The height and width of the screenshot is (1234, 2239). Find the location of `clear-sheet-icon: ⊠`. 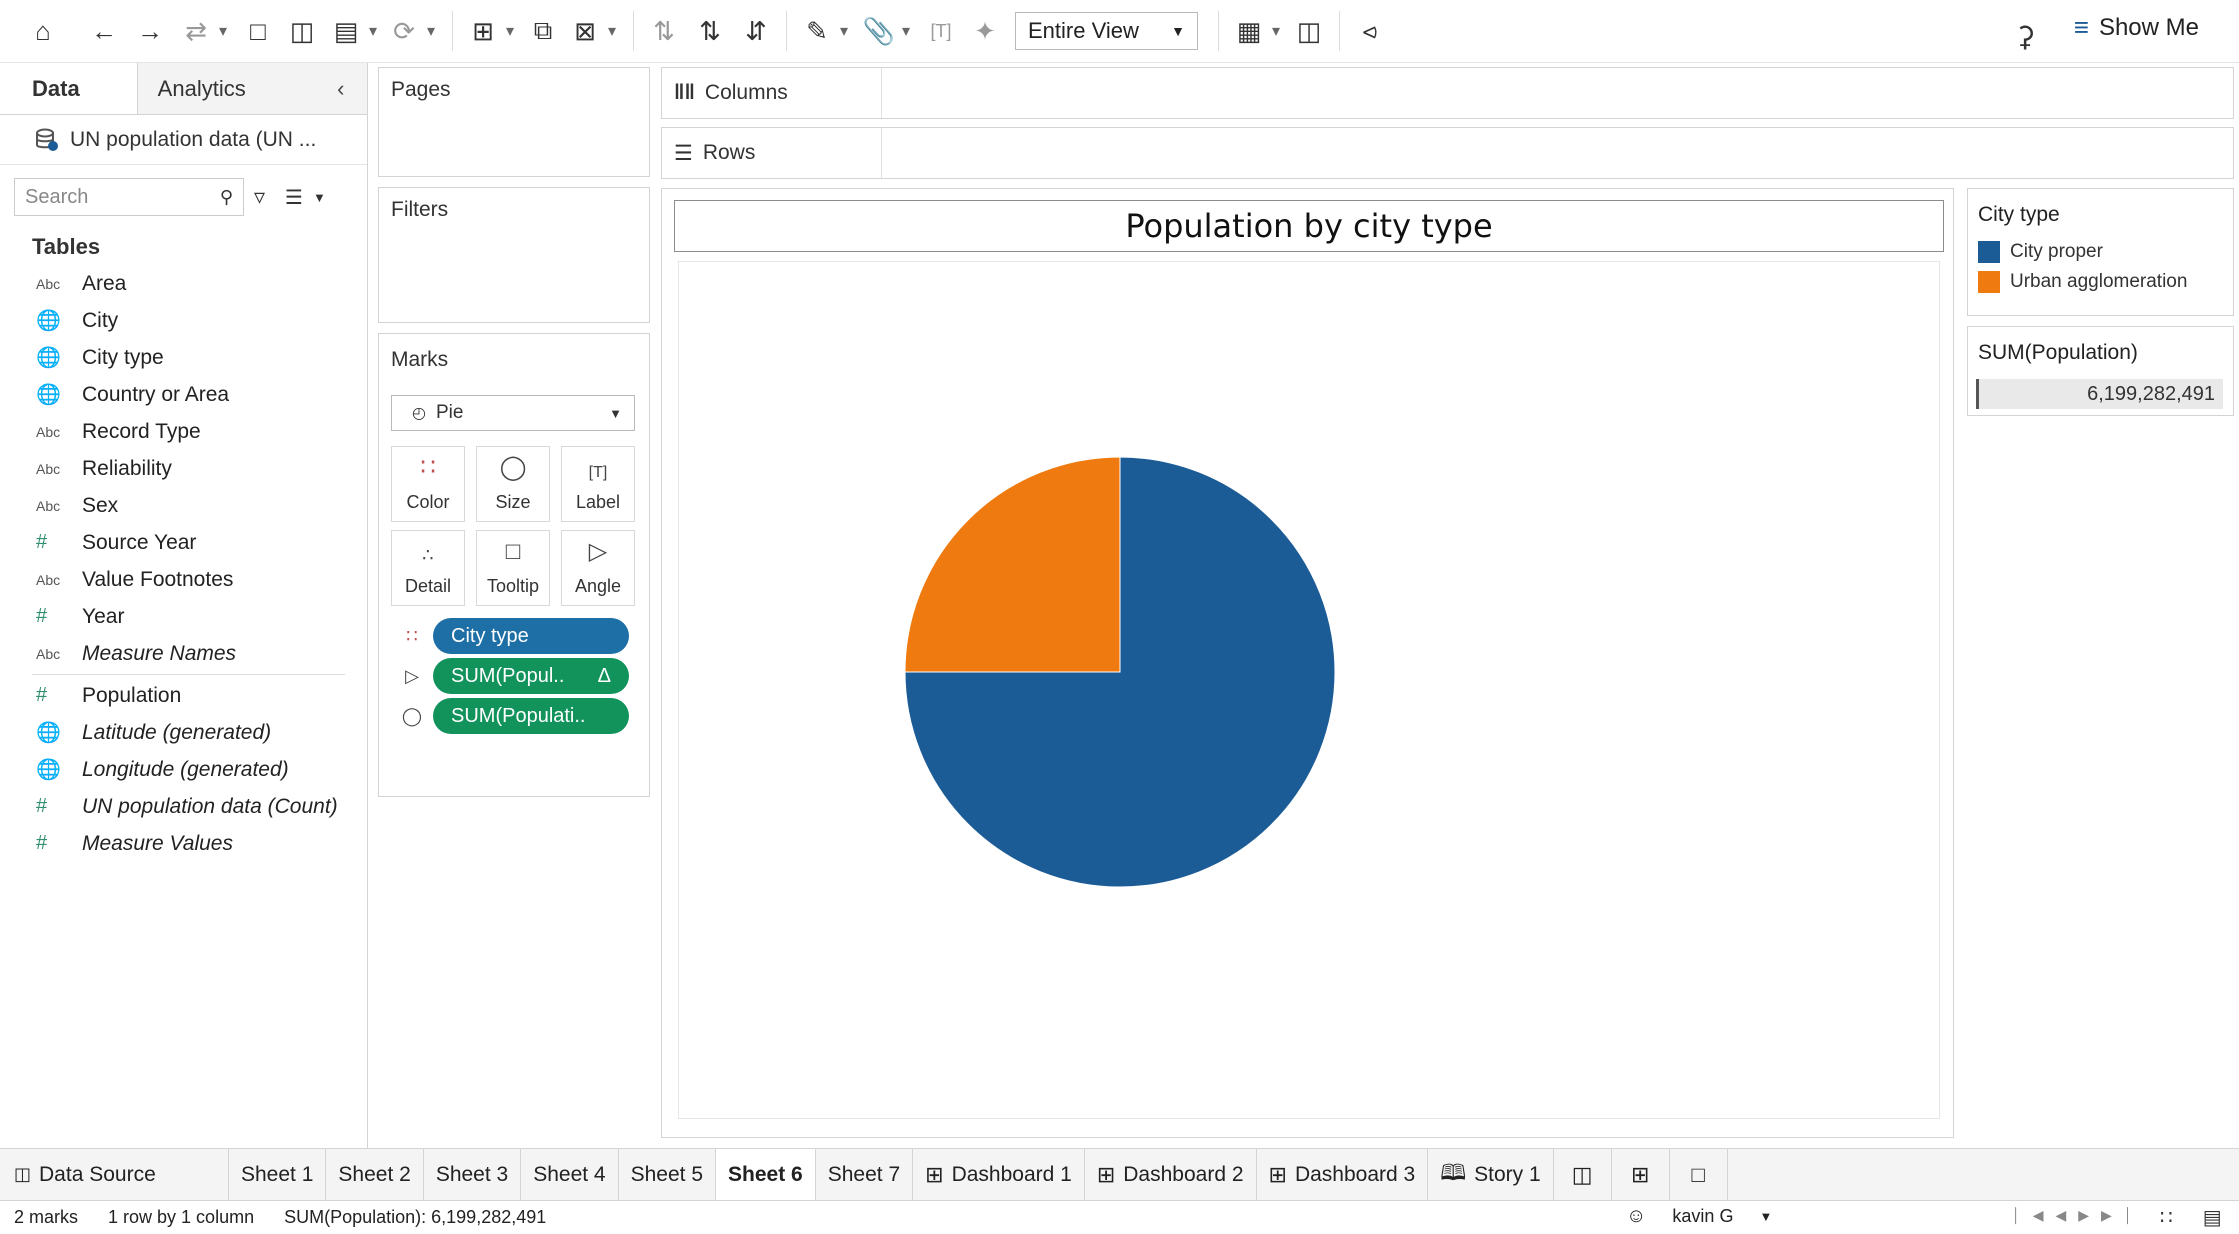

clear-sheet-icon: ⊠ is located at coordinates (585, 31).